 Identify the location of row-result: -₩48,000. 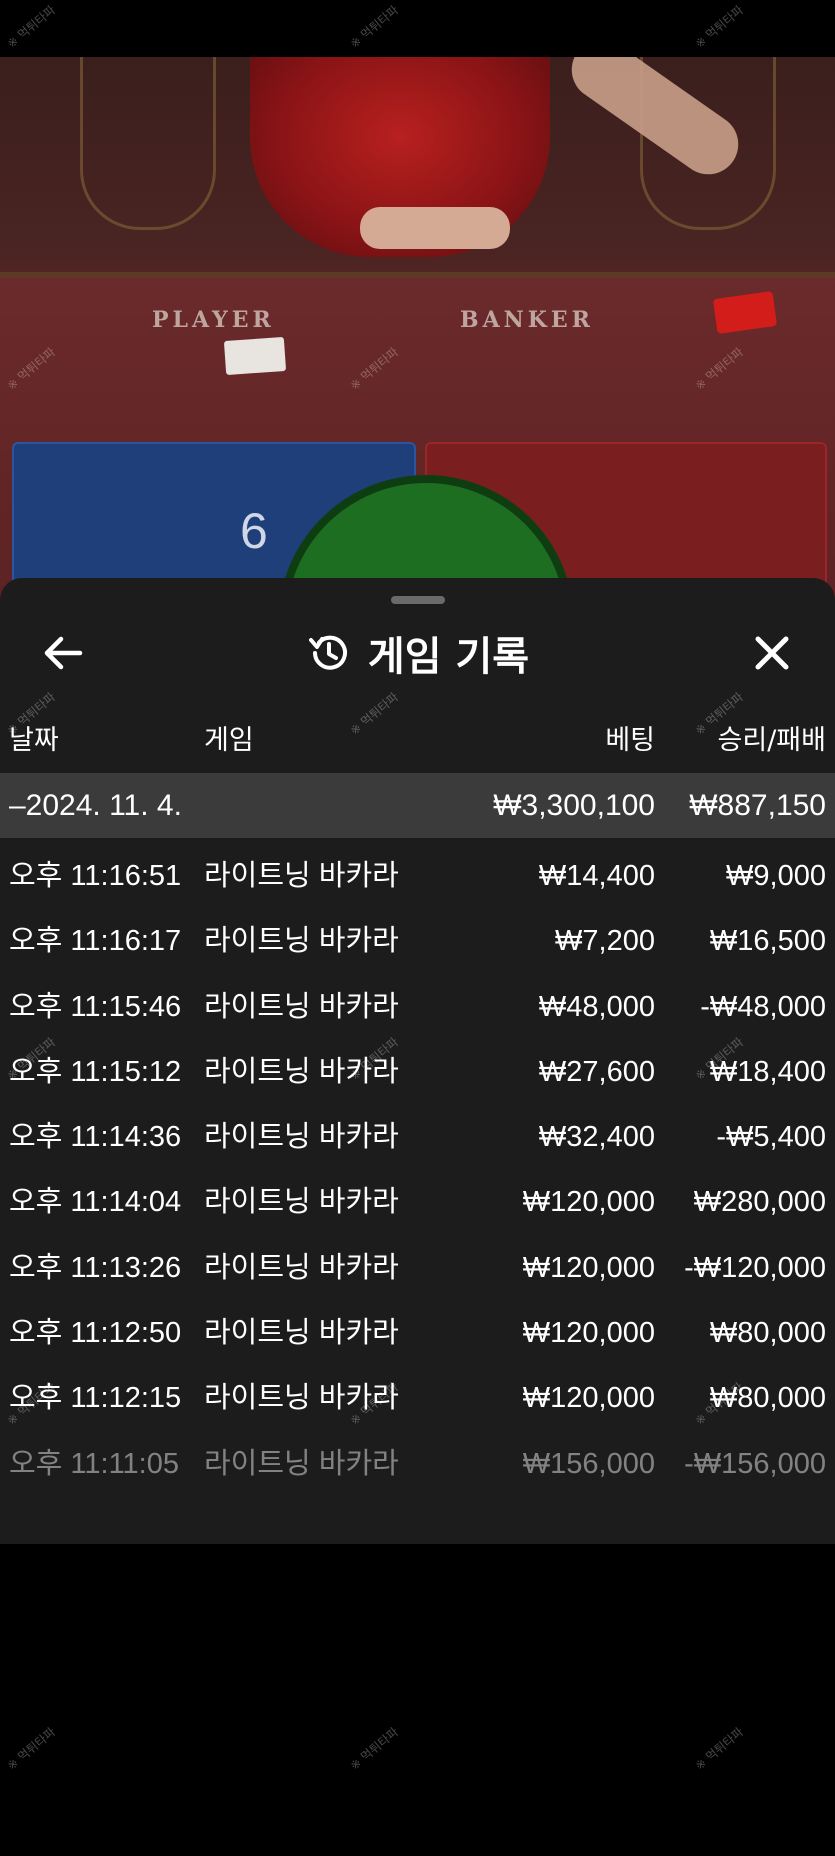
(763, 1006).